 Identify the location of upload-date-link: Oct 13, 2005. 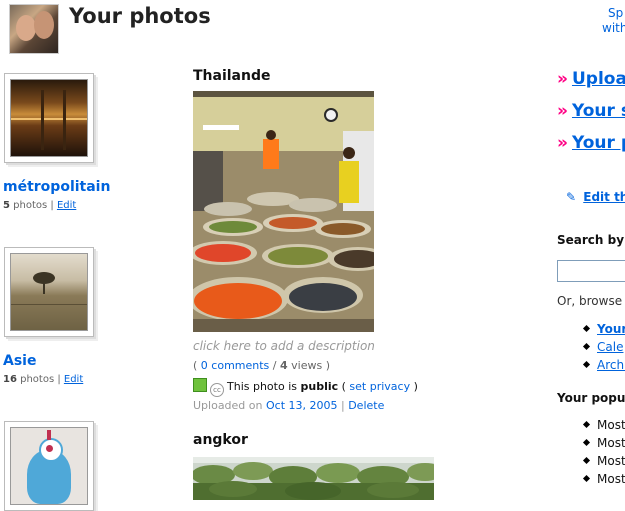
(302, 405).